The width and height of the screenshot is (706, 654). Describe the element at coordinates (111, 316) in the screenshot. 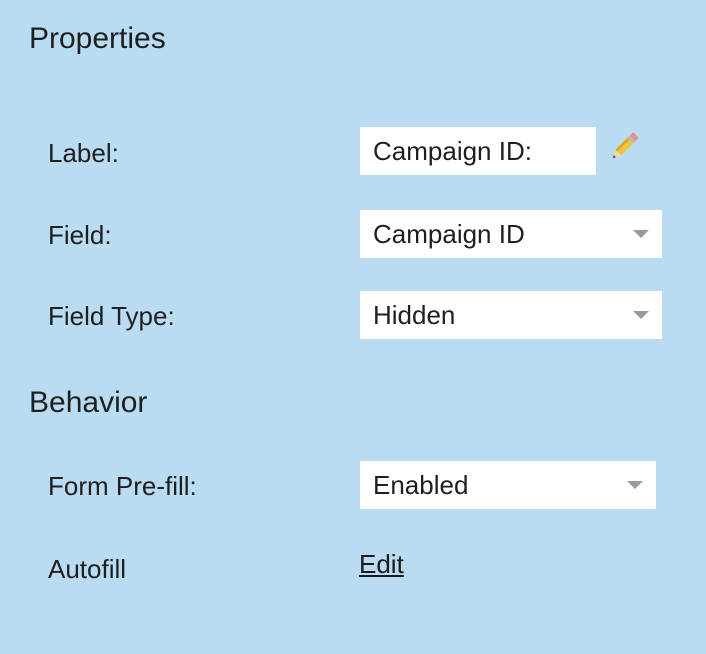

I see `field-type-label: Field Type:` at that location.